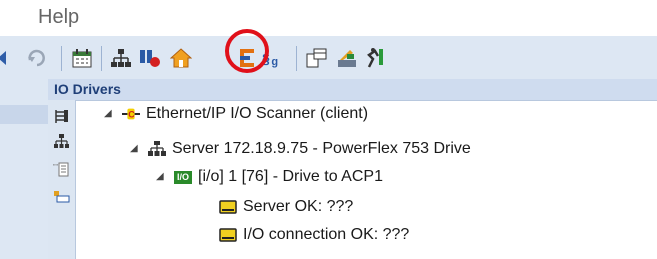  I want to click on svg-text: C, so click(131, 115).